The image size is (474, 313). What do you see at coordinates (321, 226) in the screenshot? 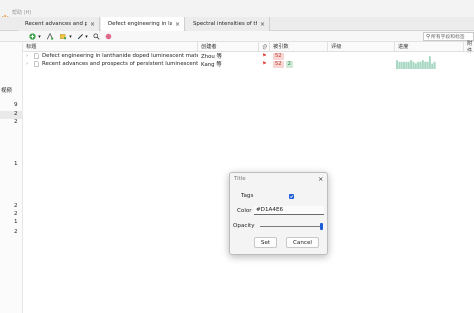
I see `opacity-slider-thumb` at bounding box center [321, 226].